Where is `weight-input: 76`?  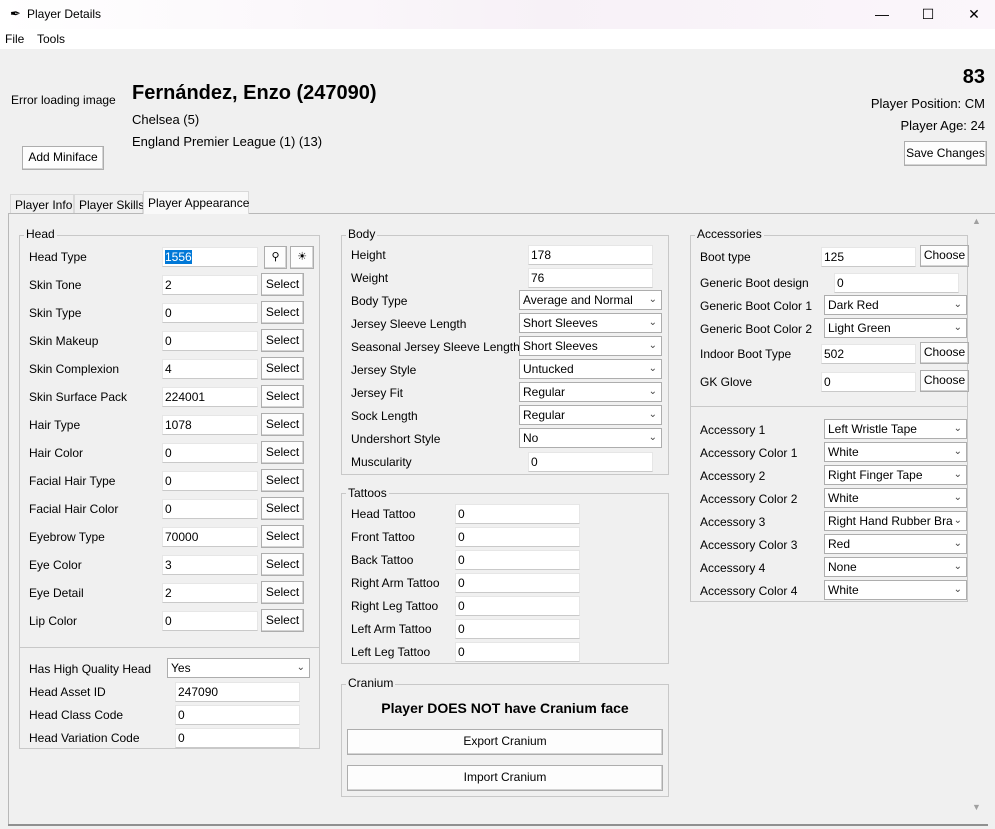 weight-input: 76 is located at coordinates (590, 278).